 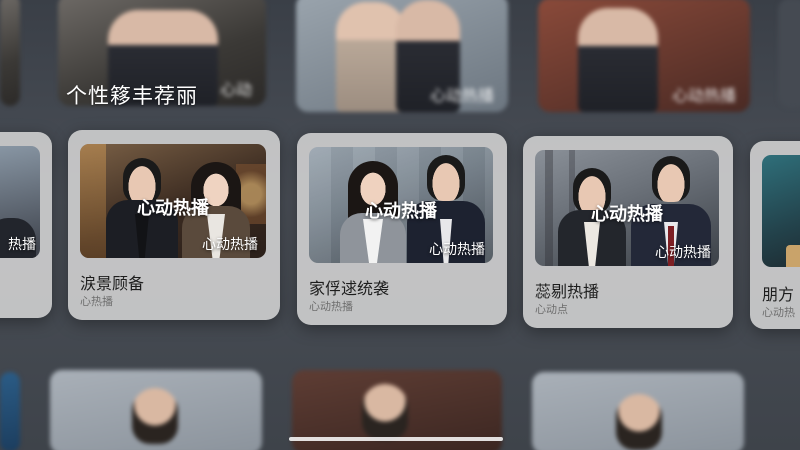 I want to click on drama-card: 热播, so click(x=26, y=225).